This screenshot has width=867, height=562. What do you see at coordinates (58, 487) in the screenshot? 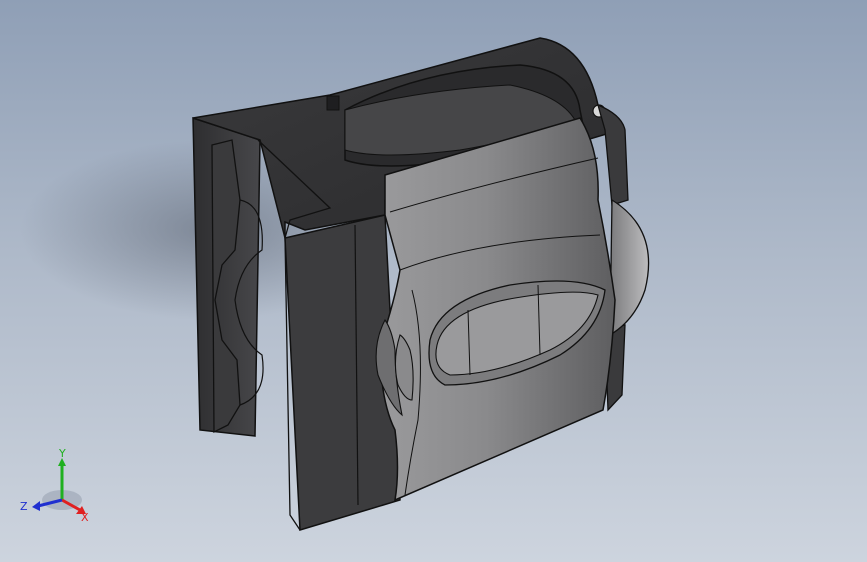
I see `coordinate-triad: Y X Z` at bounding box center [58, 487].